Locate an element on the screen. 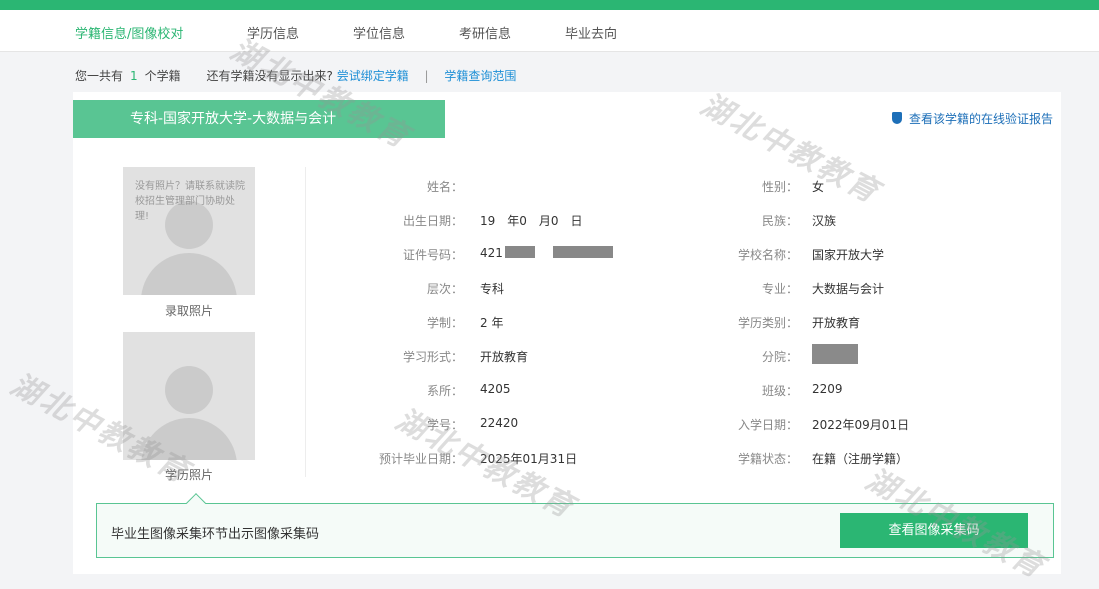  verify-report-label: 查看该学籍的在线验证报告 is located at coordinates (980, 119).